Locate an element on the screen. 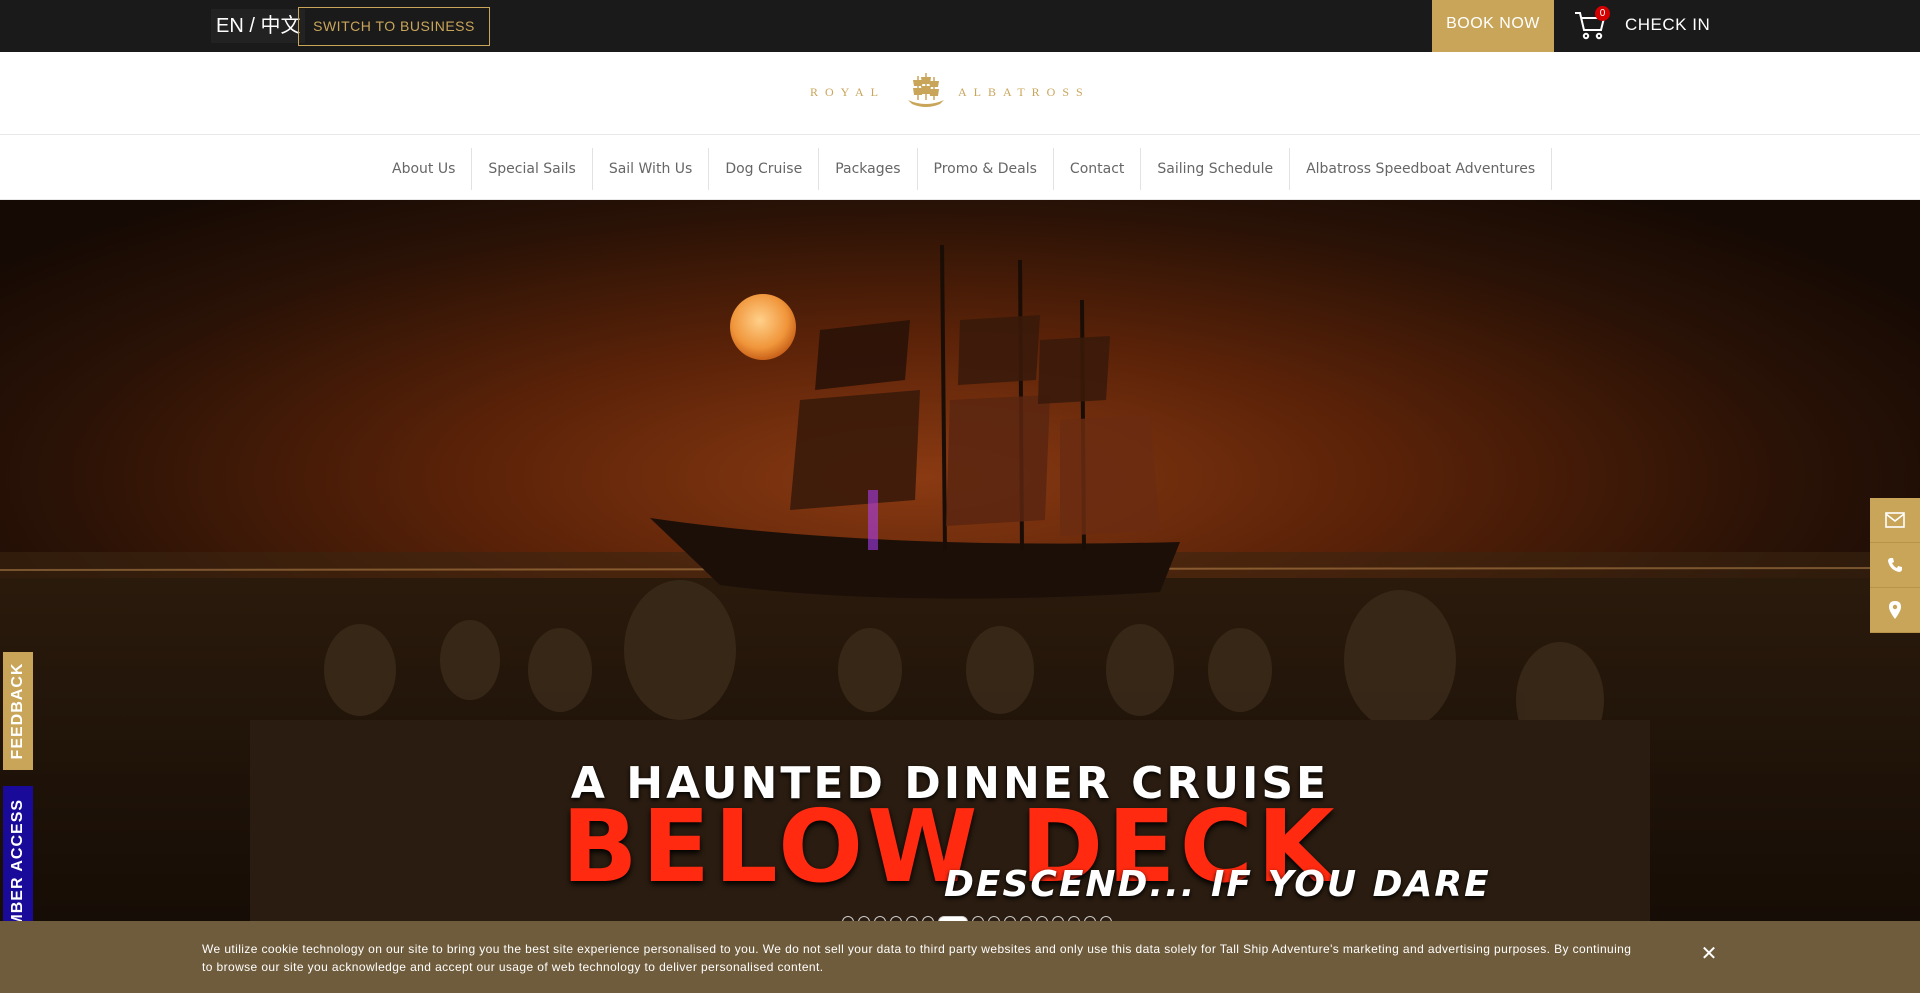  book-now-button: BOOK NOW is located at coordinates (1493, 26).